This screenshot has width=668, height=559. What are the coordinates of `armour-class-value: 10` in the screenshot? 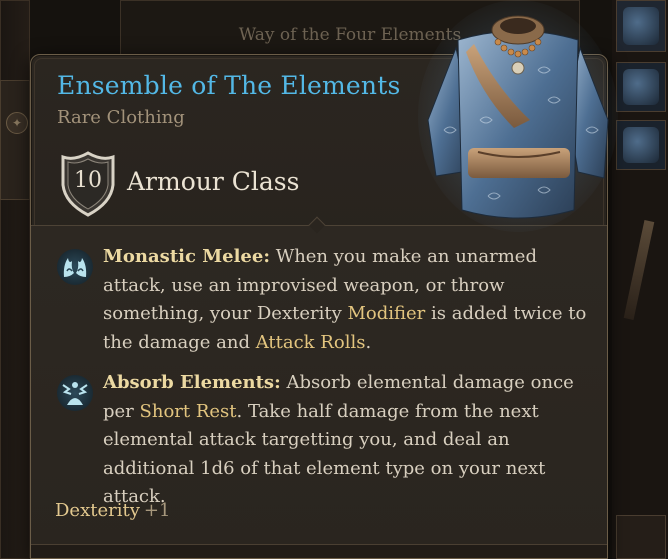 It's located at (88, 180).